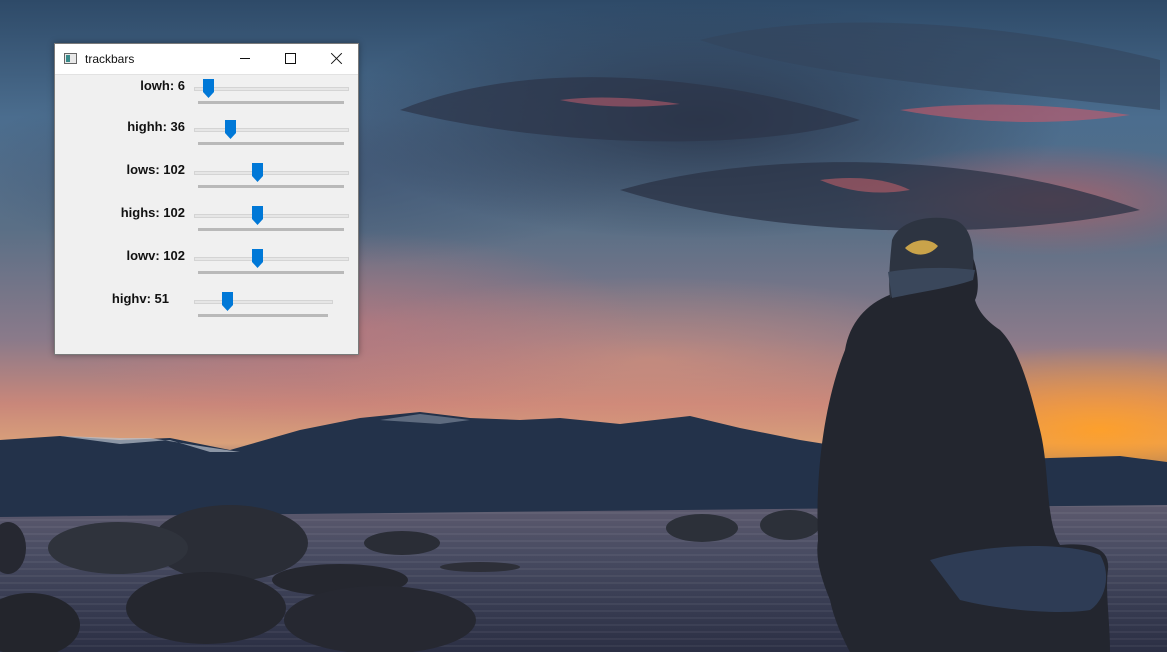 Image resolution: width=1167 pixels, height=652 pixels. I want to click on title-bar: trackbars, so click(206, 59).